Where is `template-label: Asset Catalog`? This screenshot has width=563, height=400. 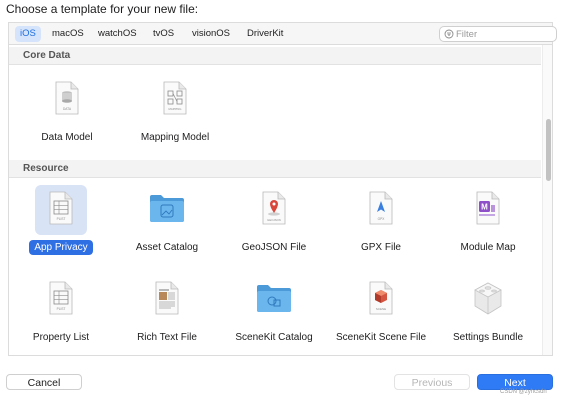
template-label: Asset Catalog is located at coordinates (167, 247).